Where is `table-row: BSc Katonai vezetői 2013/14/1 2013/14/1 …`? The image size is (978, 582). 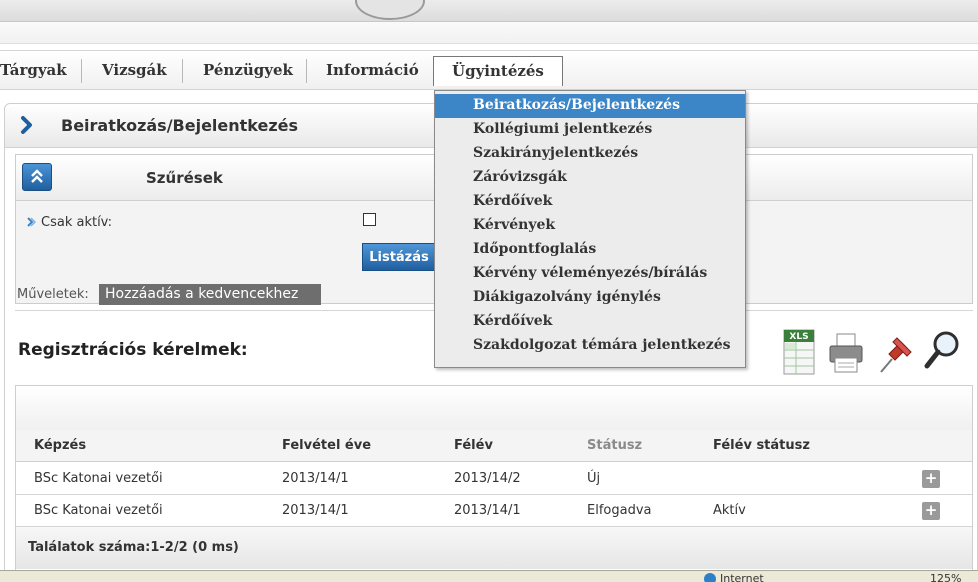
table-row: BSc Katonai vezetői 2013/14/1 2013/14/1 … is located at coordinates (494, 511).